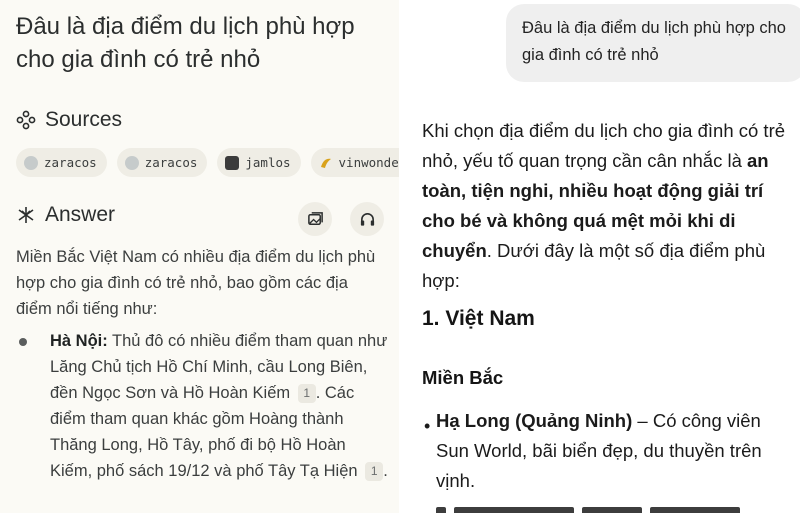 This screenshot has width=800, height=513. What do you see at coordinates (80, 214) in the screenshot?
I see `answer-label: Answer` at bounding box center [80, 214].